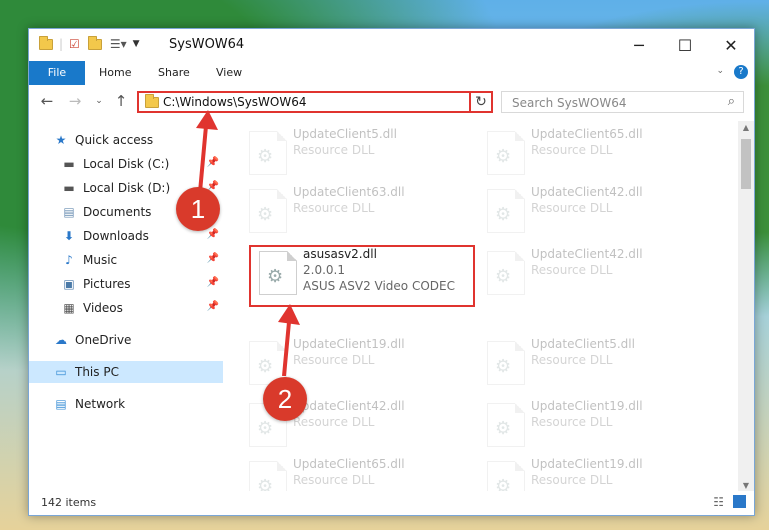 Image resolution: width=769 pixels, height=530 pixels. Describe the element at coordinates (248, 243) in the screenshot. I see `annotation-arrows` at that location.